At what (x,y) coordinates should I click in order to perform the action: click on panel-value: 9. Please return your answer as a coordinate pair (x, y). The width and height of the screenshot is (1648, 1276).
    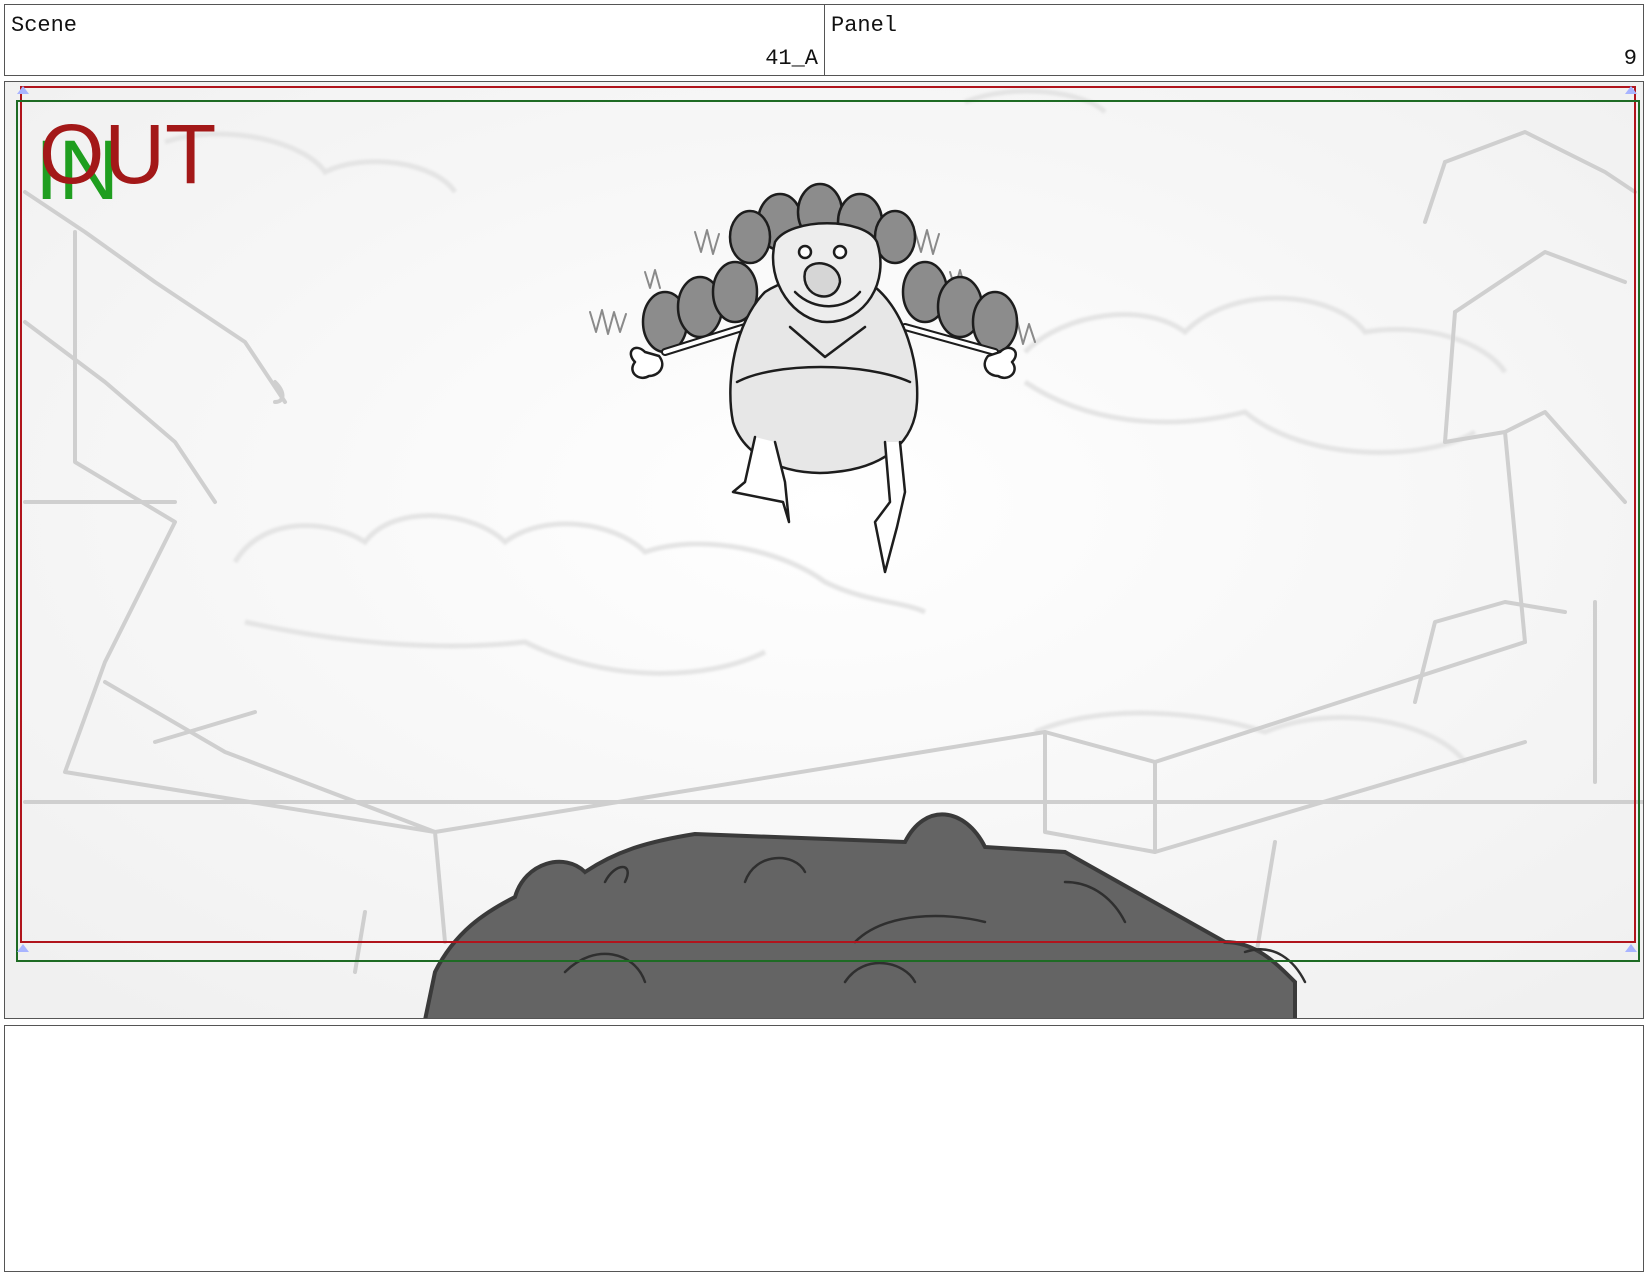
    Looking at the image, I should click on (1630, 58).